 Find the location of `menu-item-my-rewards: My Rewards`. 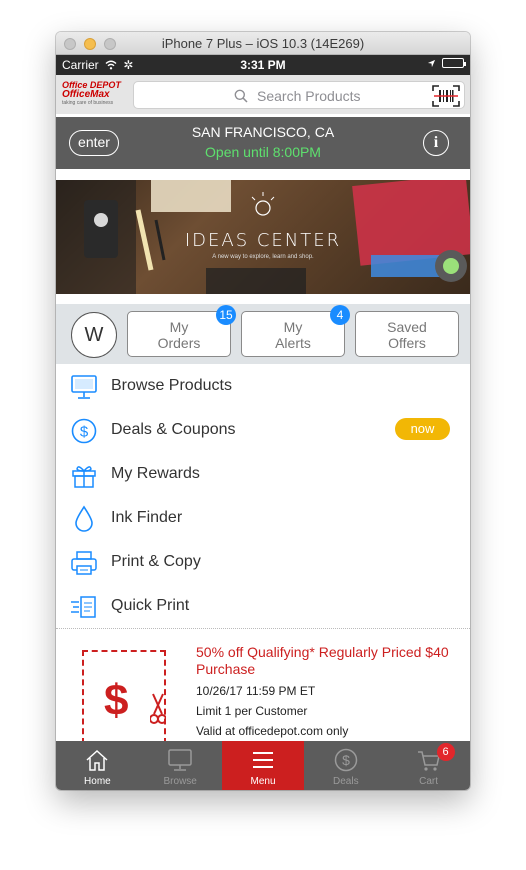

menu-item-my-rewards: My Rewards is located at coordinates (263, 474).